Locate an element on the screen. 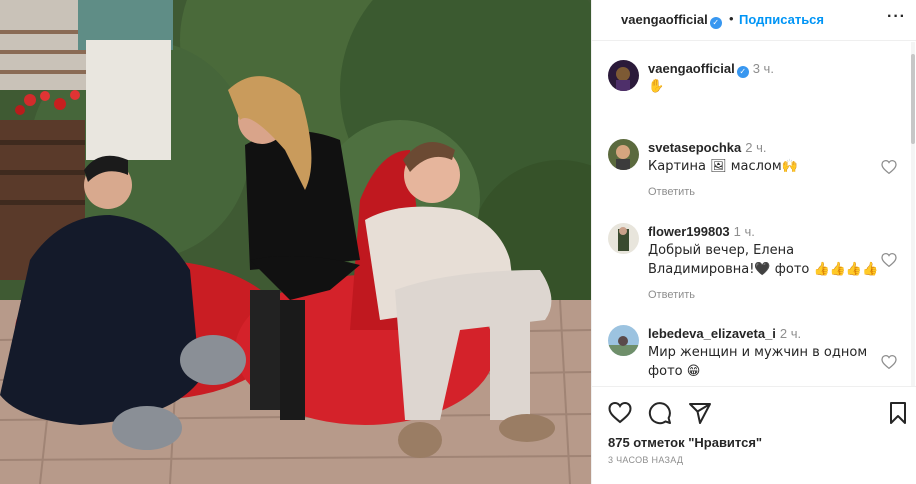 The width and height of the screenshot is (916, 484). comment-header: svetasepochka 2 ч. is located at coordinates (707, 148).